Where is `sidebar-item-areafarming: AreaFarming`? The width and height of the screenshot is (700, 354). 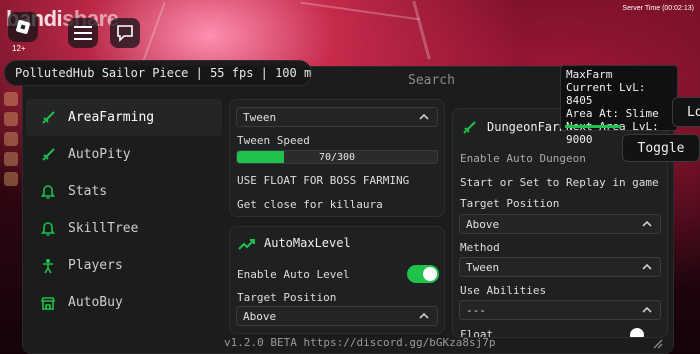
sidebar-item-areafarming: AreaFarming is located at coordinates (124, 117).